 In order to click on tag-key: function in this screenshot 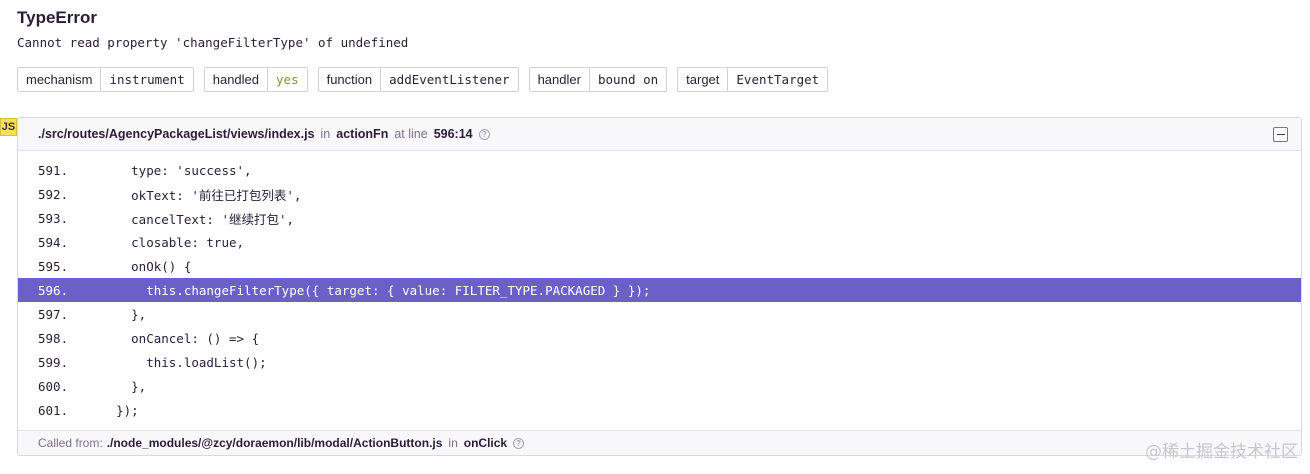, I will do `click(350, 79)`.